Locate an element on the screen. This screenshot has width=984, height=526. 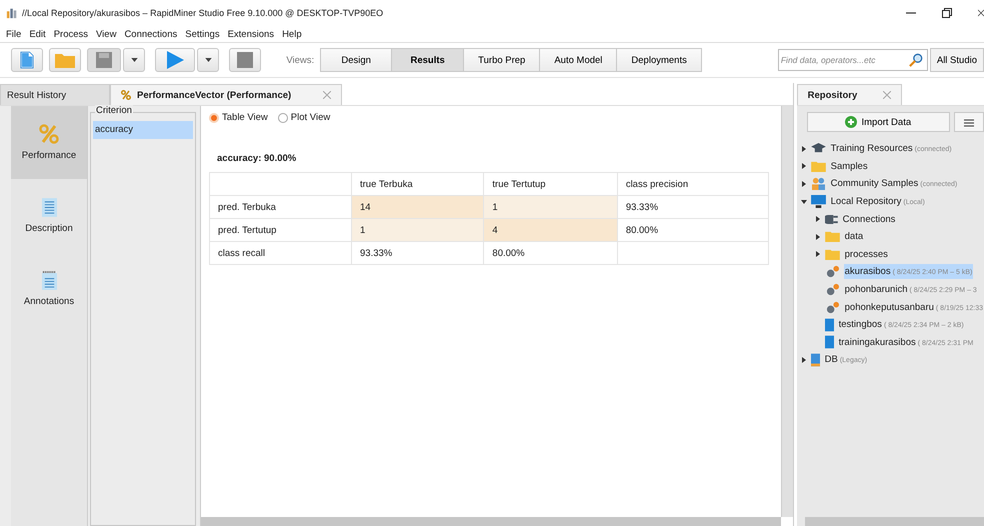
vertical-scrollbar is located at coordinates (786, 311).